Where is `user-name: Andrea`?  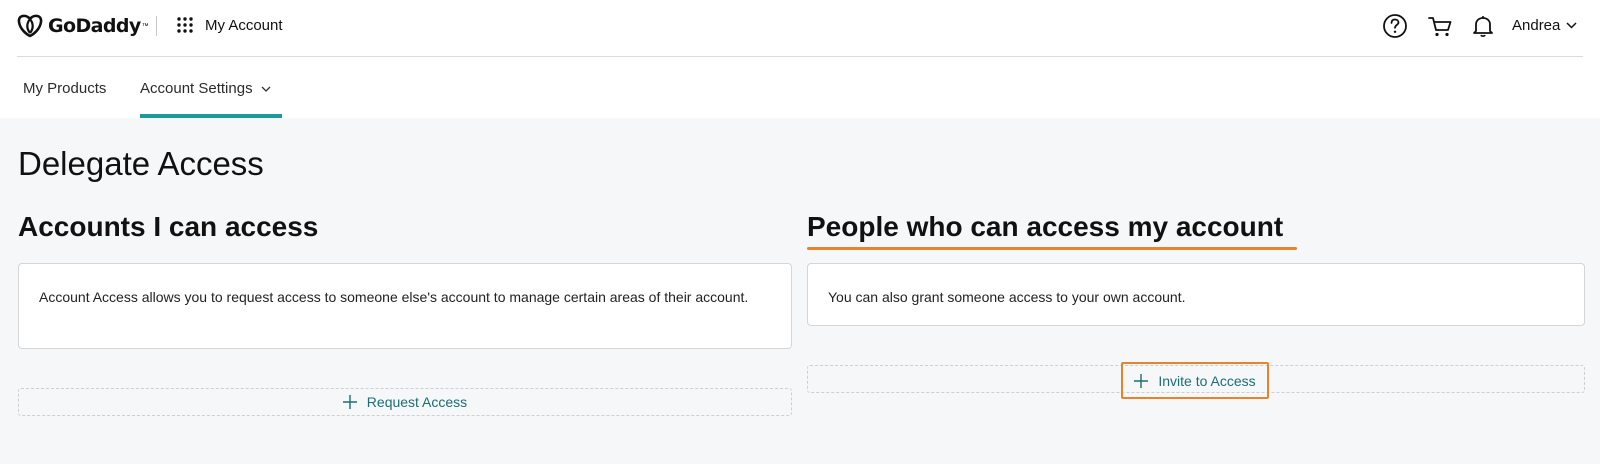
user-name: Andrea is located at coordinates (1536, 25).